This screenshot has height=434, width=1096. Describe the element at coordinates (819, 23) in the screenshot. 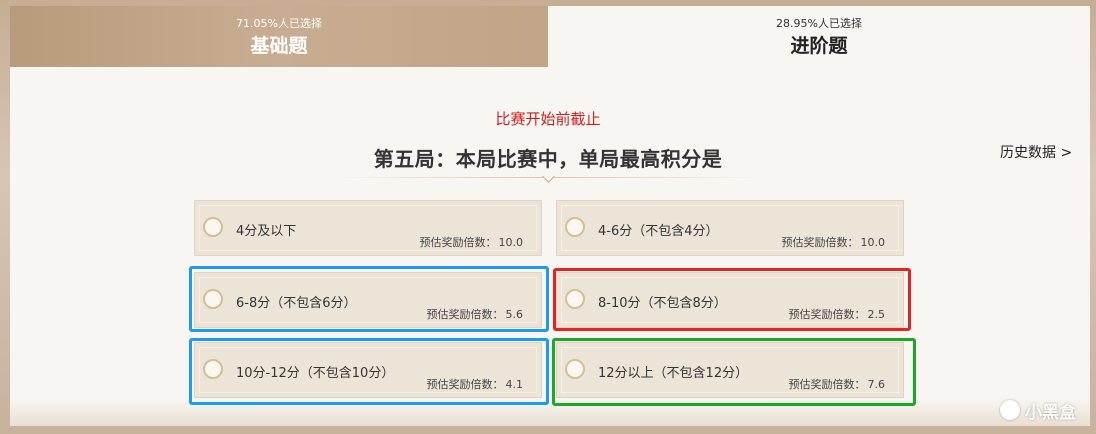

I see `tab-advanced-percent: 28.95%人已选择` at that location.